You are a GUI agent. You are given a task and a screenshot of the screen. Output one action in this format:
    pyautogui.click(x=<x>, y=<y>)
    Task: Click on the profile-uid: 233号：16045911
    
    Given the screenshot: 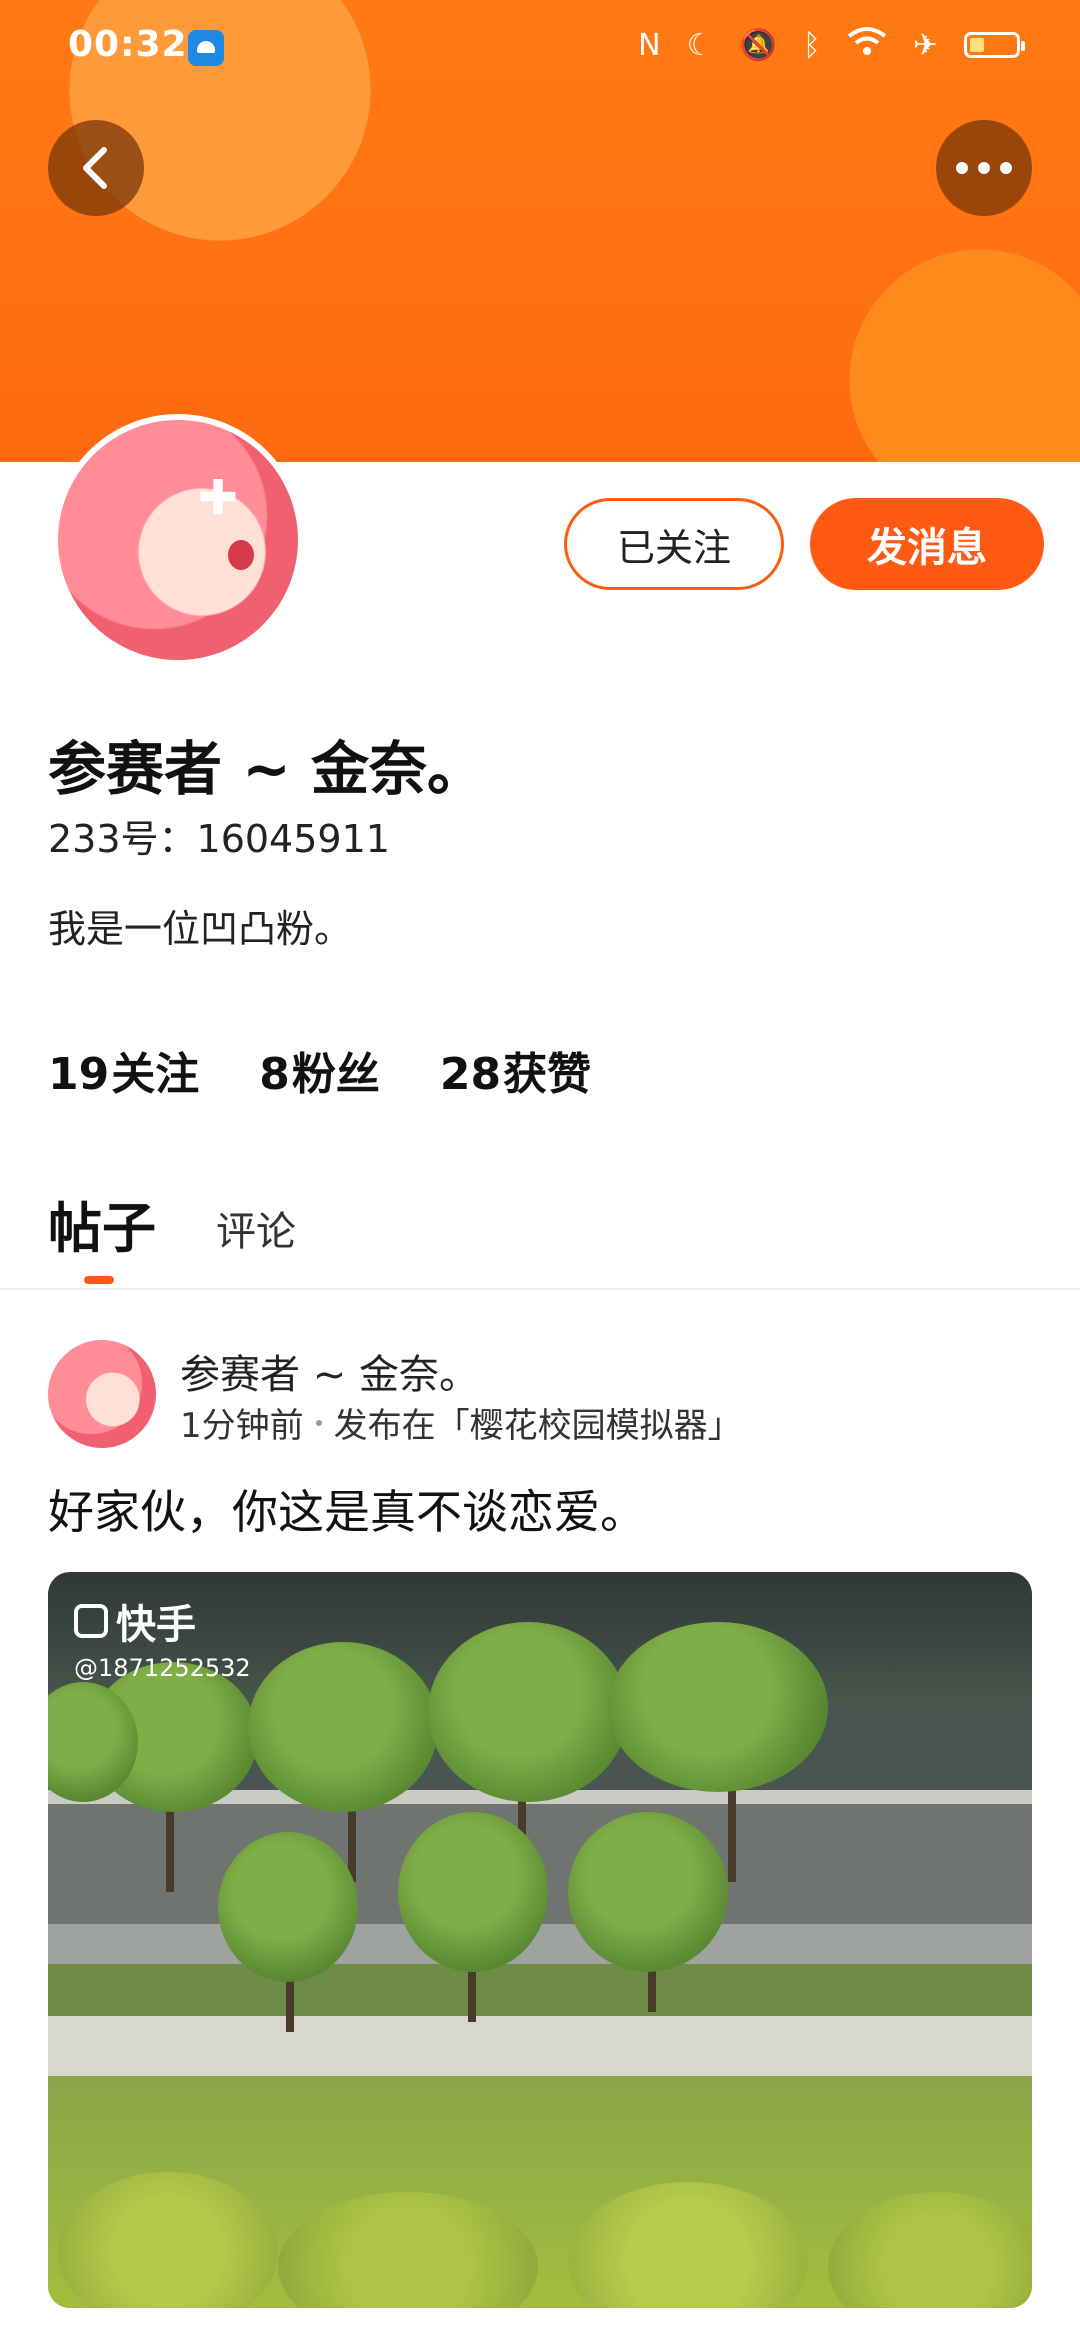 What is the action you would take?
    pyautogui.click(x=219, y=839)
    